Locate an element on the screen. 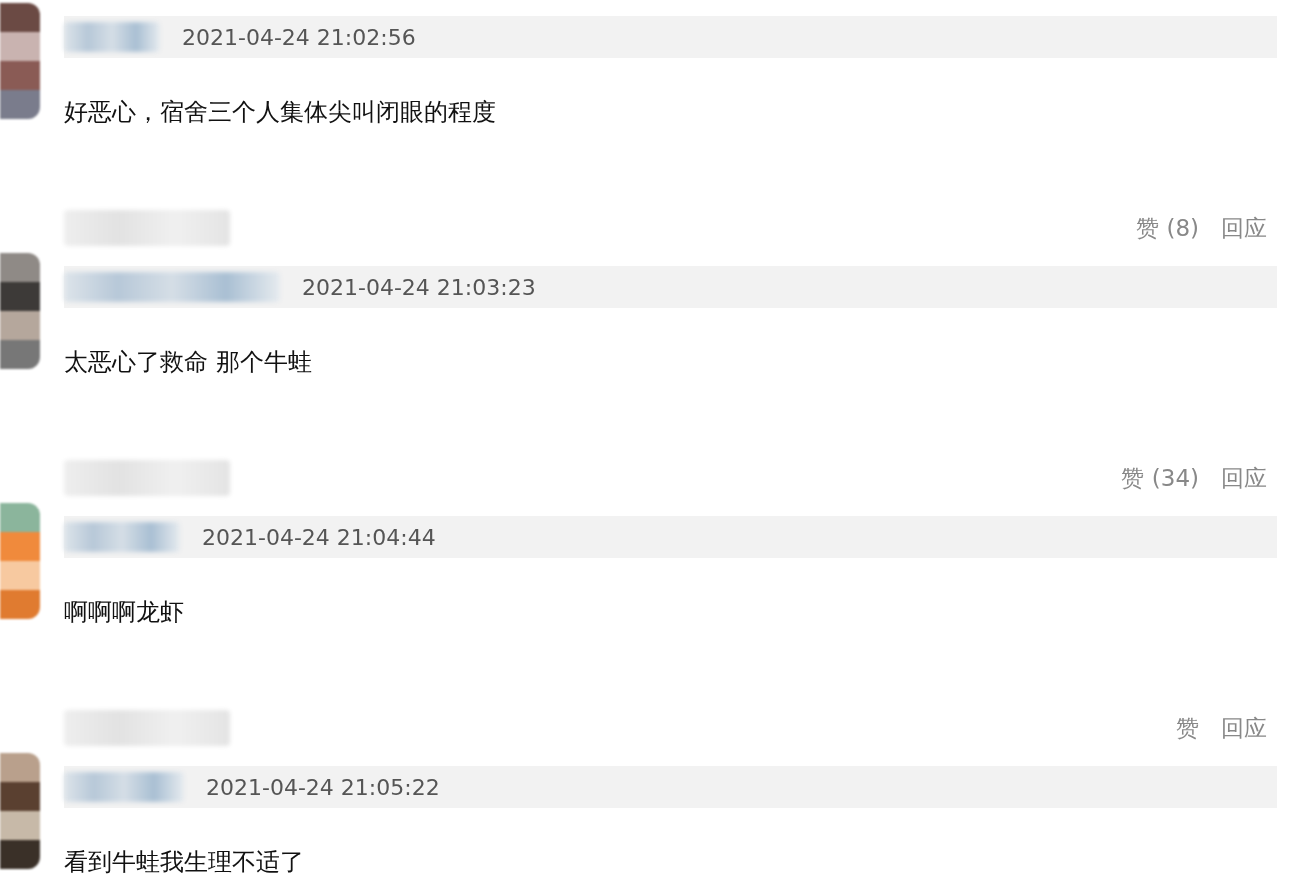 This screenshot has width=1310, height=896. like-link: 赞 is located at coordinates (1187, 728).